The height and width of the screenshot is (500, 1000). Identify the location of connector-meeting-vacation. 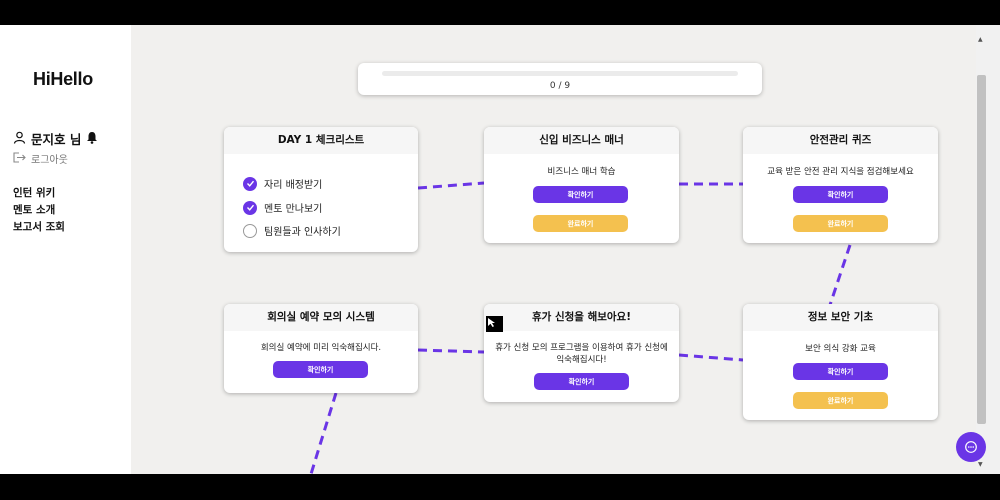
(451, 351).